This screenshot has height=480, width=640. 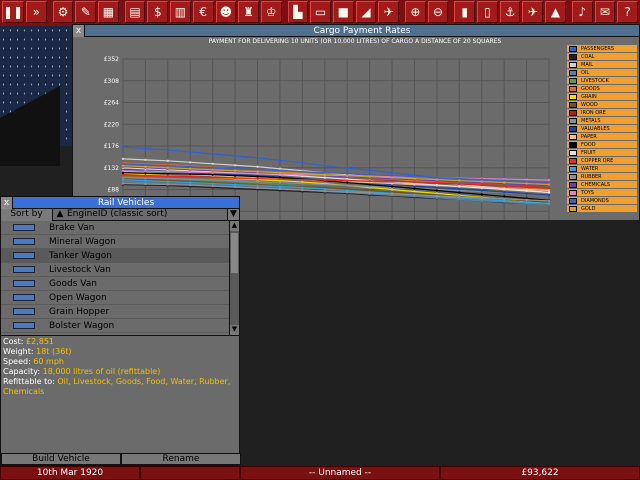 I want to click on scroll-up-icon: ▲, so click(x=234, y=226).